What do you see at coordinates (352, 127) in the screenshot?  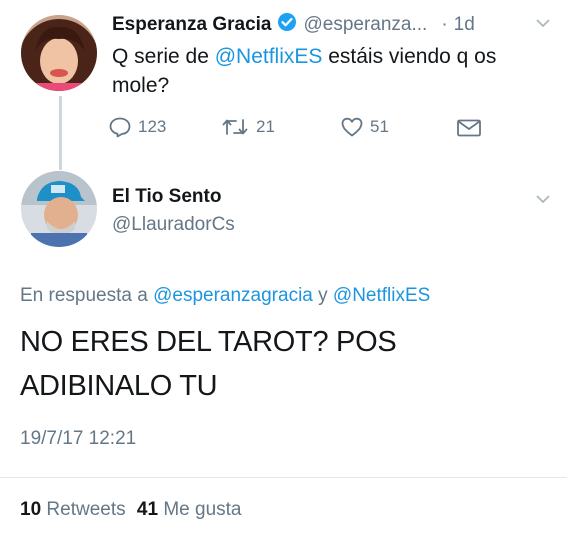 I see `like-icon` at bounding box center [352, 127].